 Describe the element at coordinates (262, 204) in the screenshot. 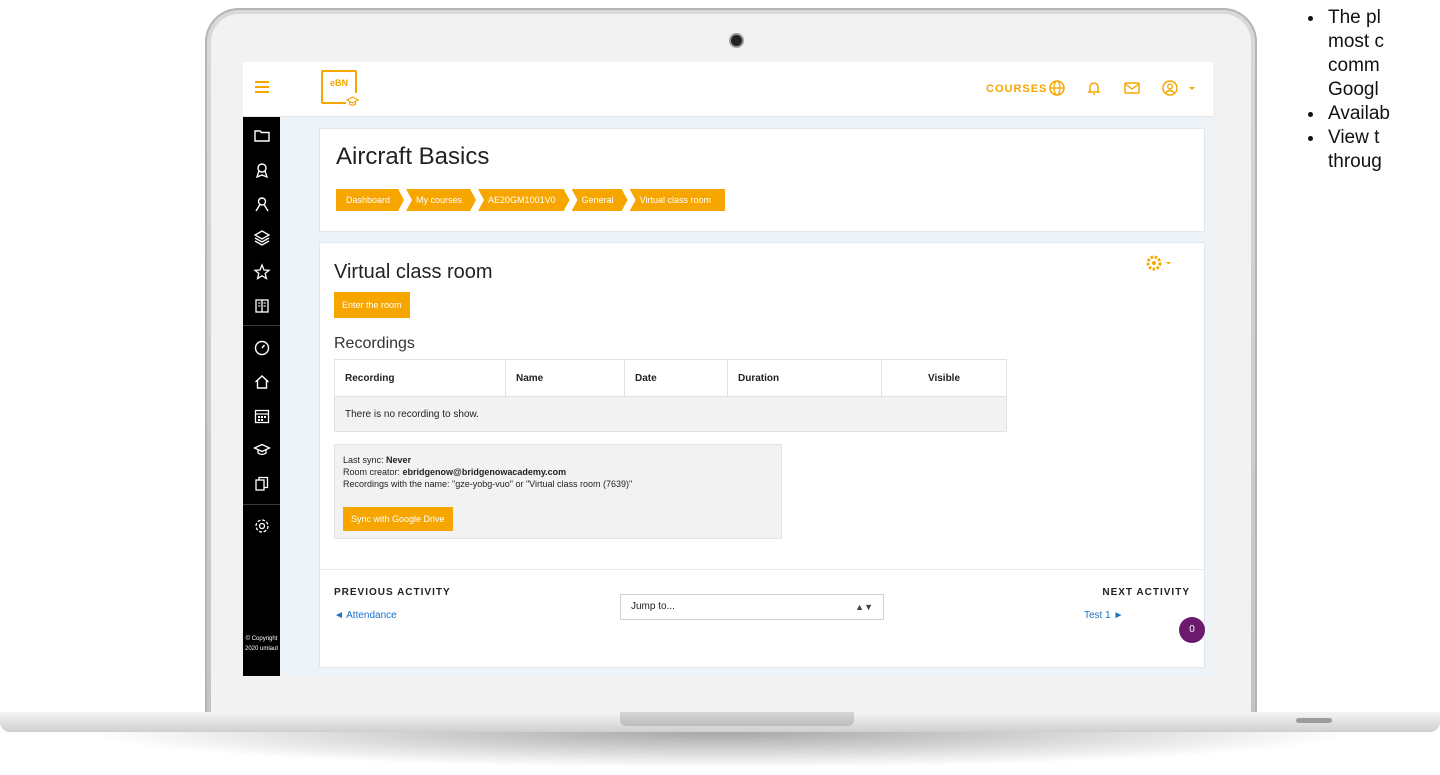

I see `ribbon-icon` at that location.